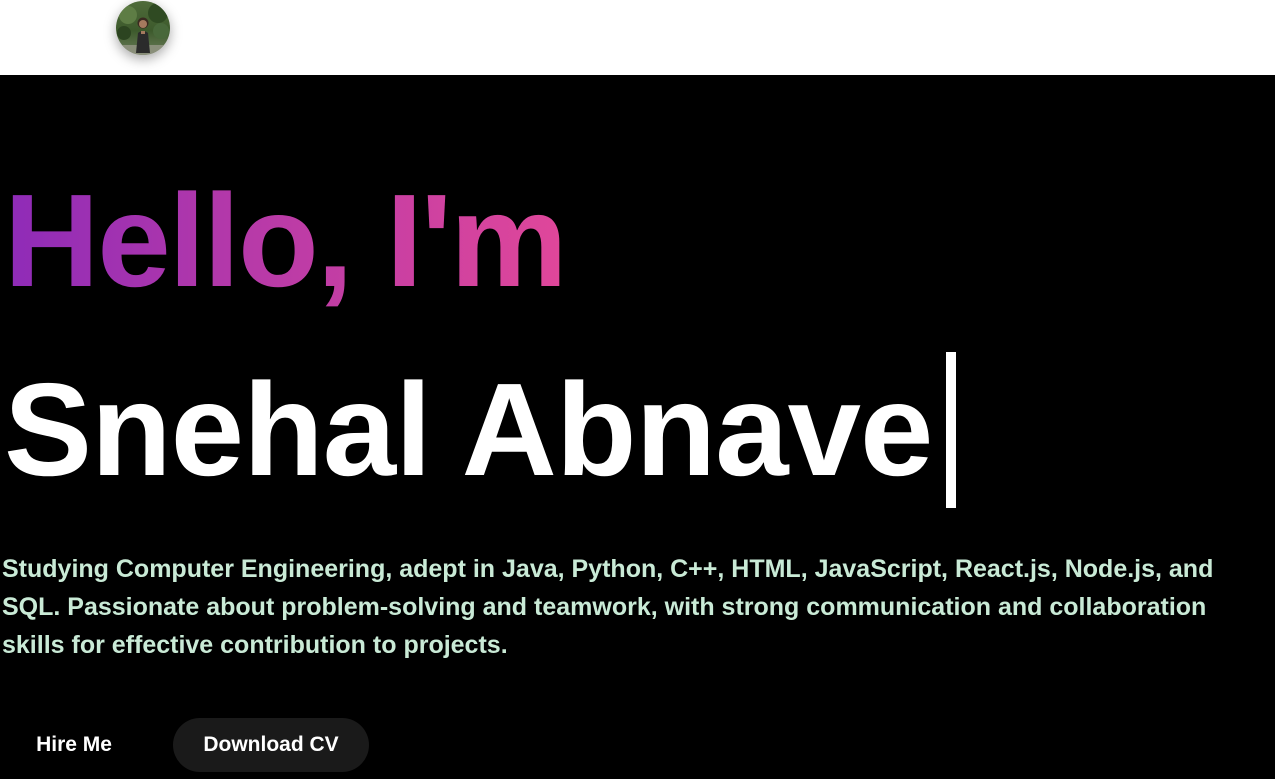 The height and width of the screenshot is (779, 1275). What do you see at coordinates (74, 745) in the screenshot?
I see `hire-me-button: Hire Me` at bounding box center [74, 745].